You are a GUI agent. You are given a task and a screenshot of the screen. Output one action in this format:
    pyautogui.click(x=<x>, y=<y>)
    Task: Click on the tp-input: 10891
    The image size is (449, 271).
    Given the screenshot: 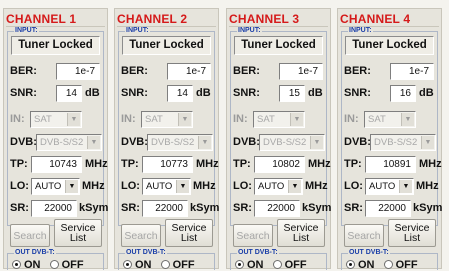 What is the action you would take?
    pyautogui.click(x=390, y=164)
    